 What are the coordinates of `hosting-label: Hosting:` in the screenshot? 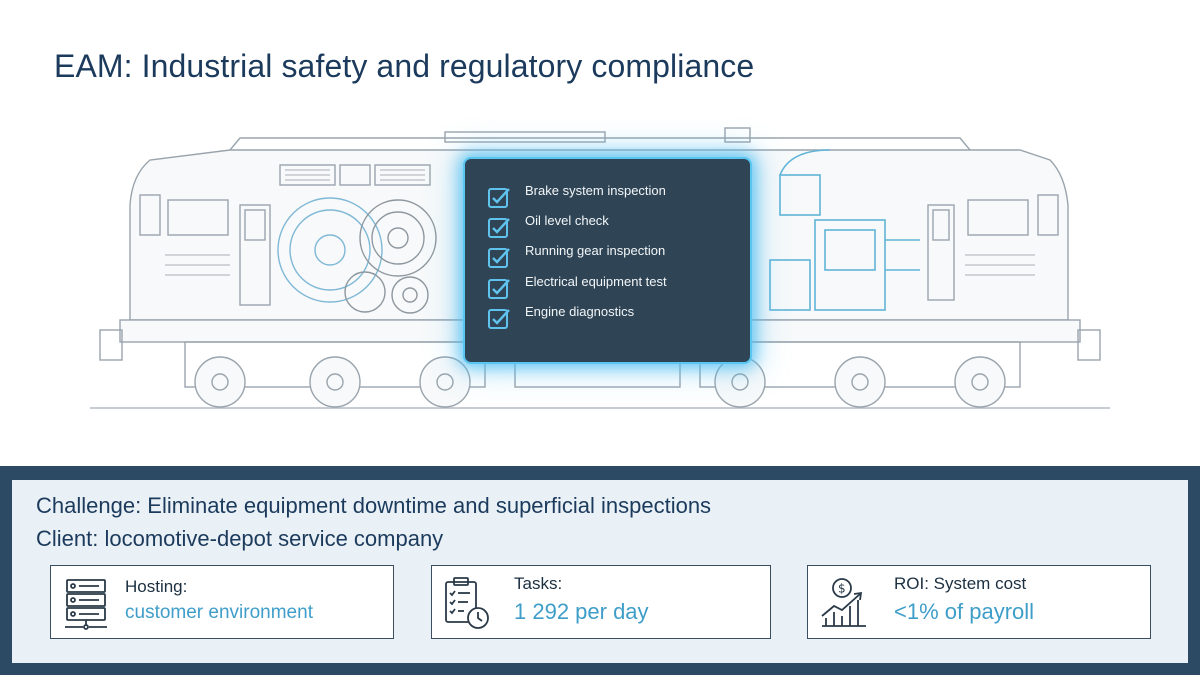 It's located at (156, 586).